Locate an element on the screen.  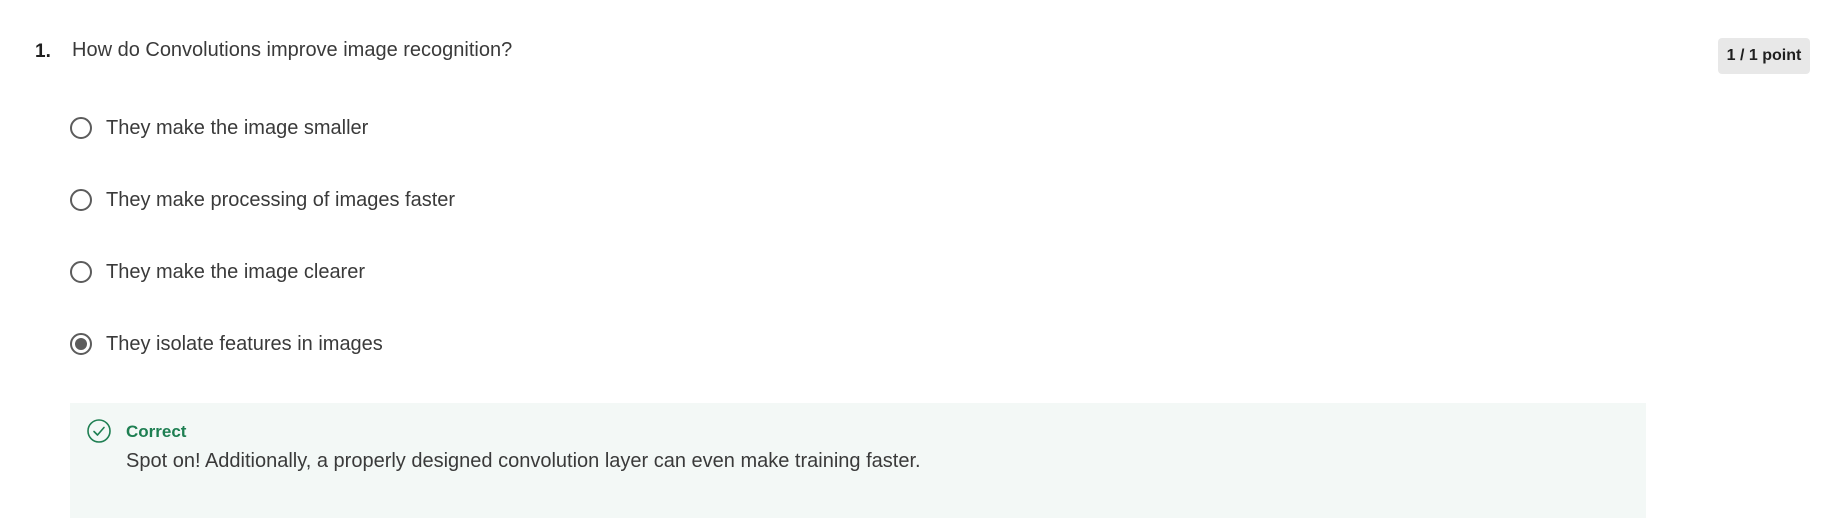
radio-button-selected-icon is located at coordinates (81, 344).